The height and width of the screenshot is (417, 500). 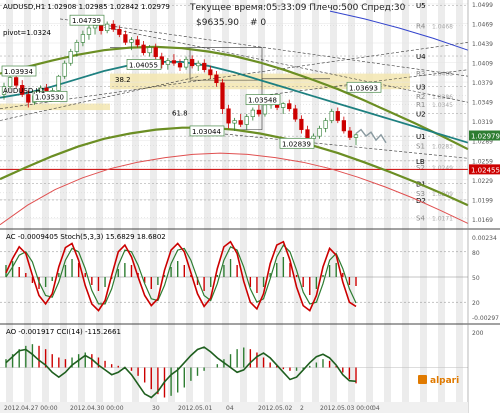 I want to click on pivot-band-left, so click(x=55, y=107).